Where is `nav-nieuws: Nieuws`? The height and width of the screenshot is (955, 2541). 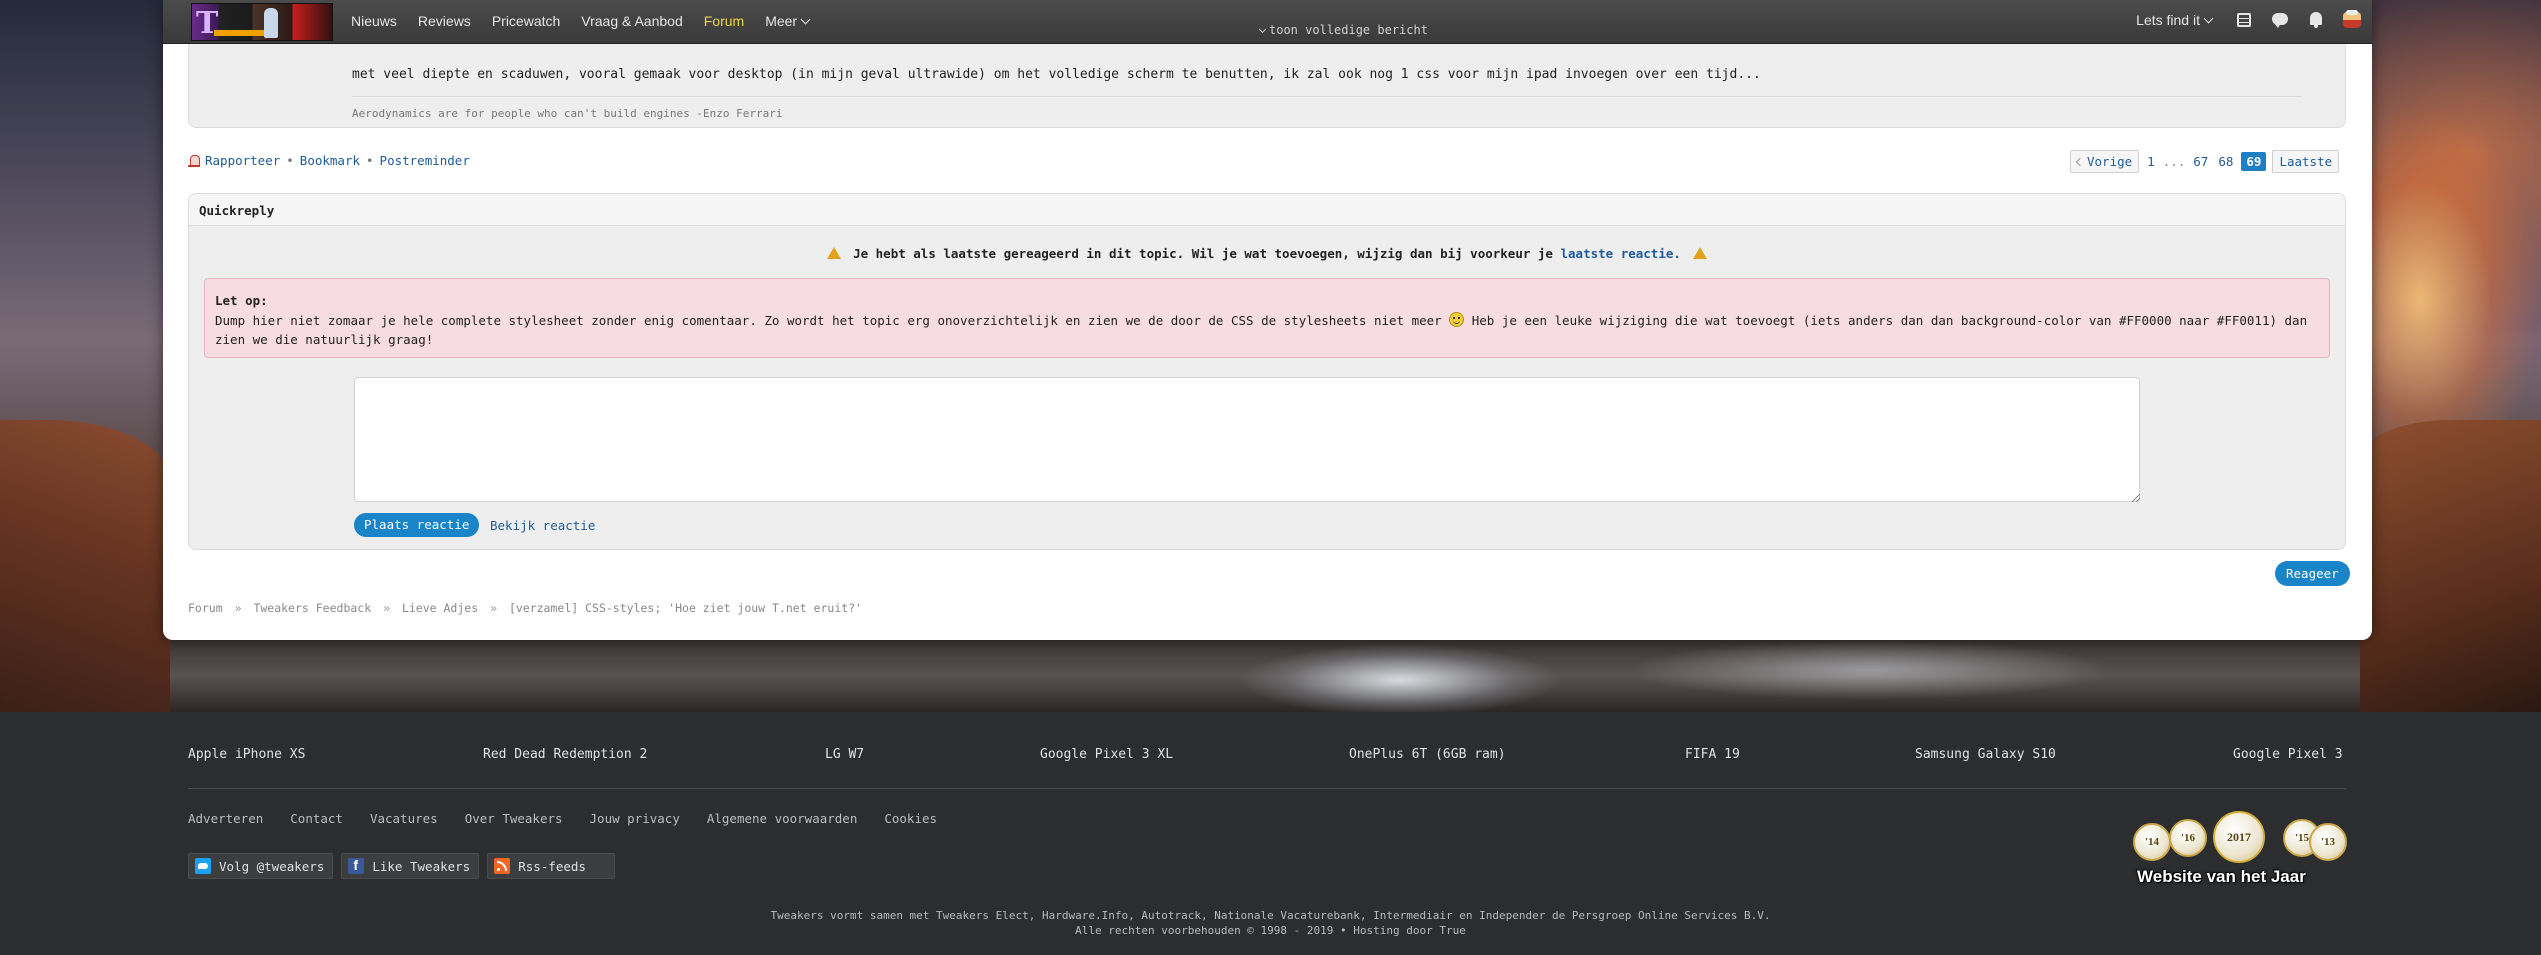
nav-nieuws: Nieuws is located at coordinates (374, 21).